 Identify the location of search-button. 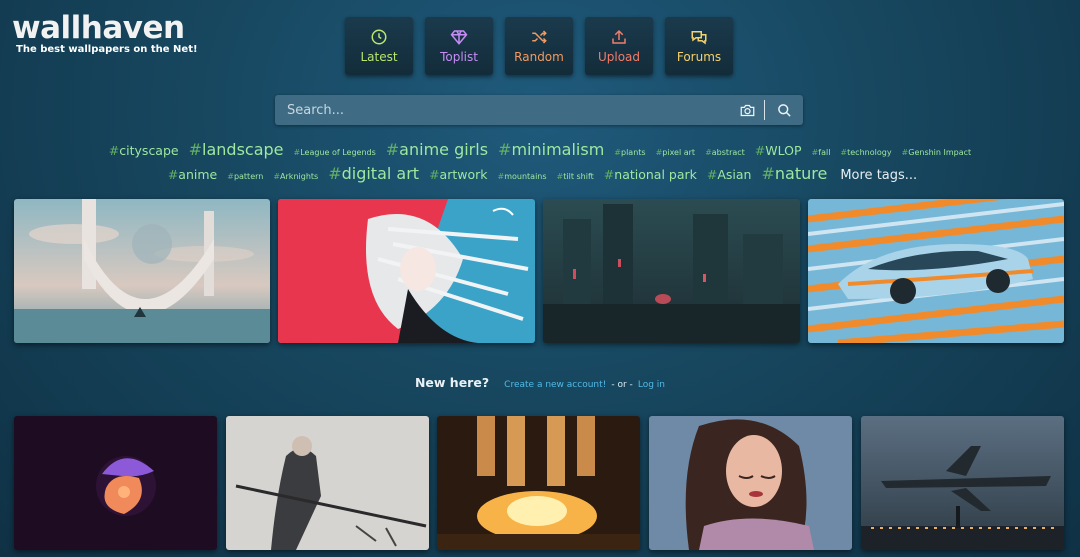
(784, 110).